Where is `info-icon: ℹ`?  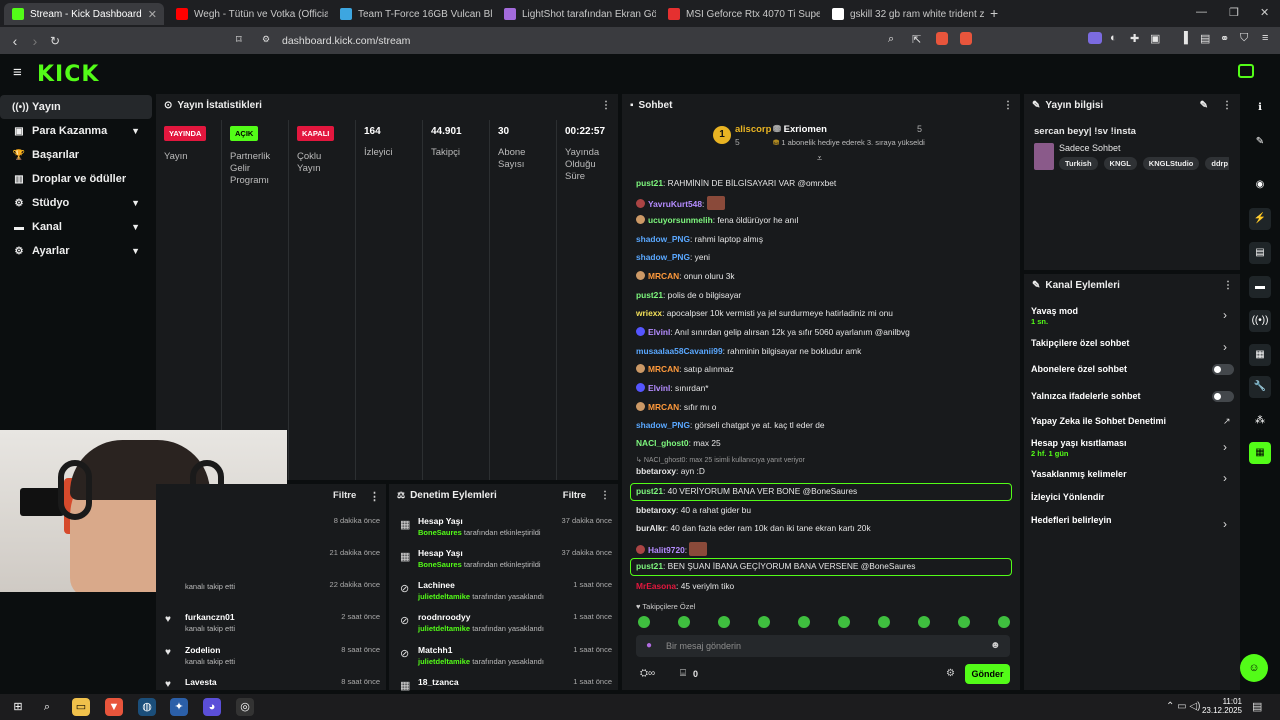
info-icon: ℹ is located at coordinates (1260, 108).